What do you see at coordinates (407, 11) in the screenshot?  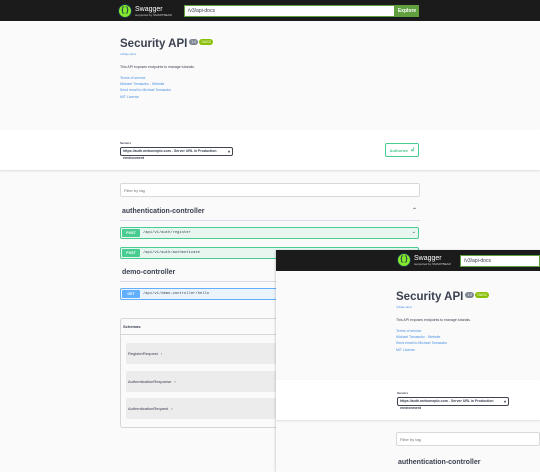 I see `explore-button: Explore` at bounding box center [407, 11].